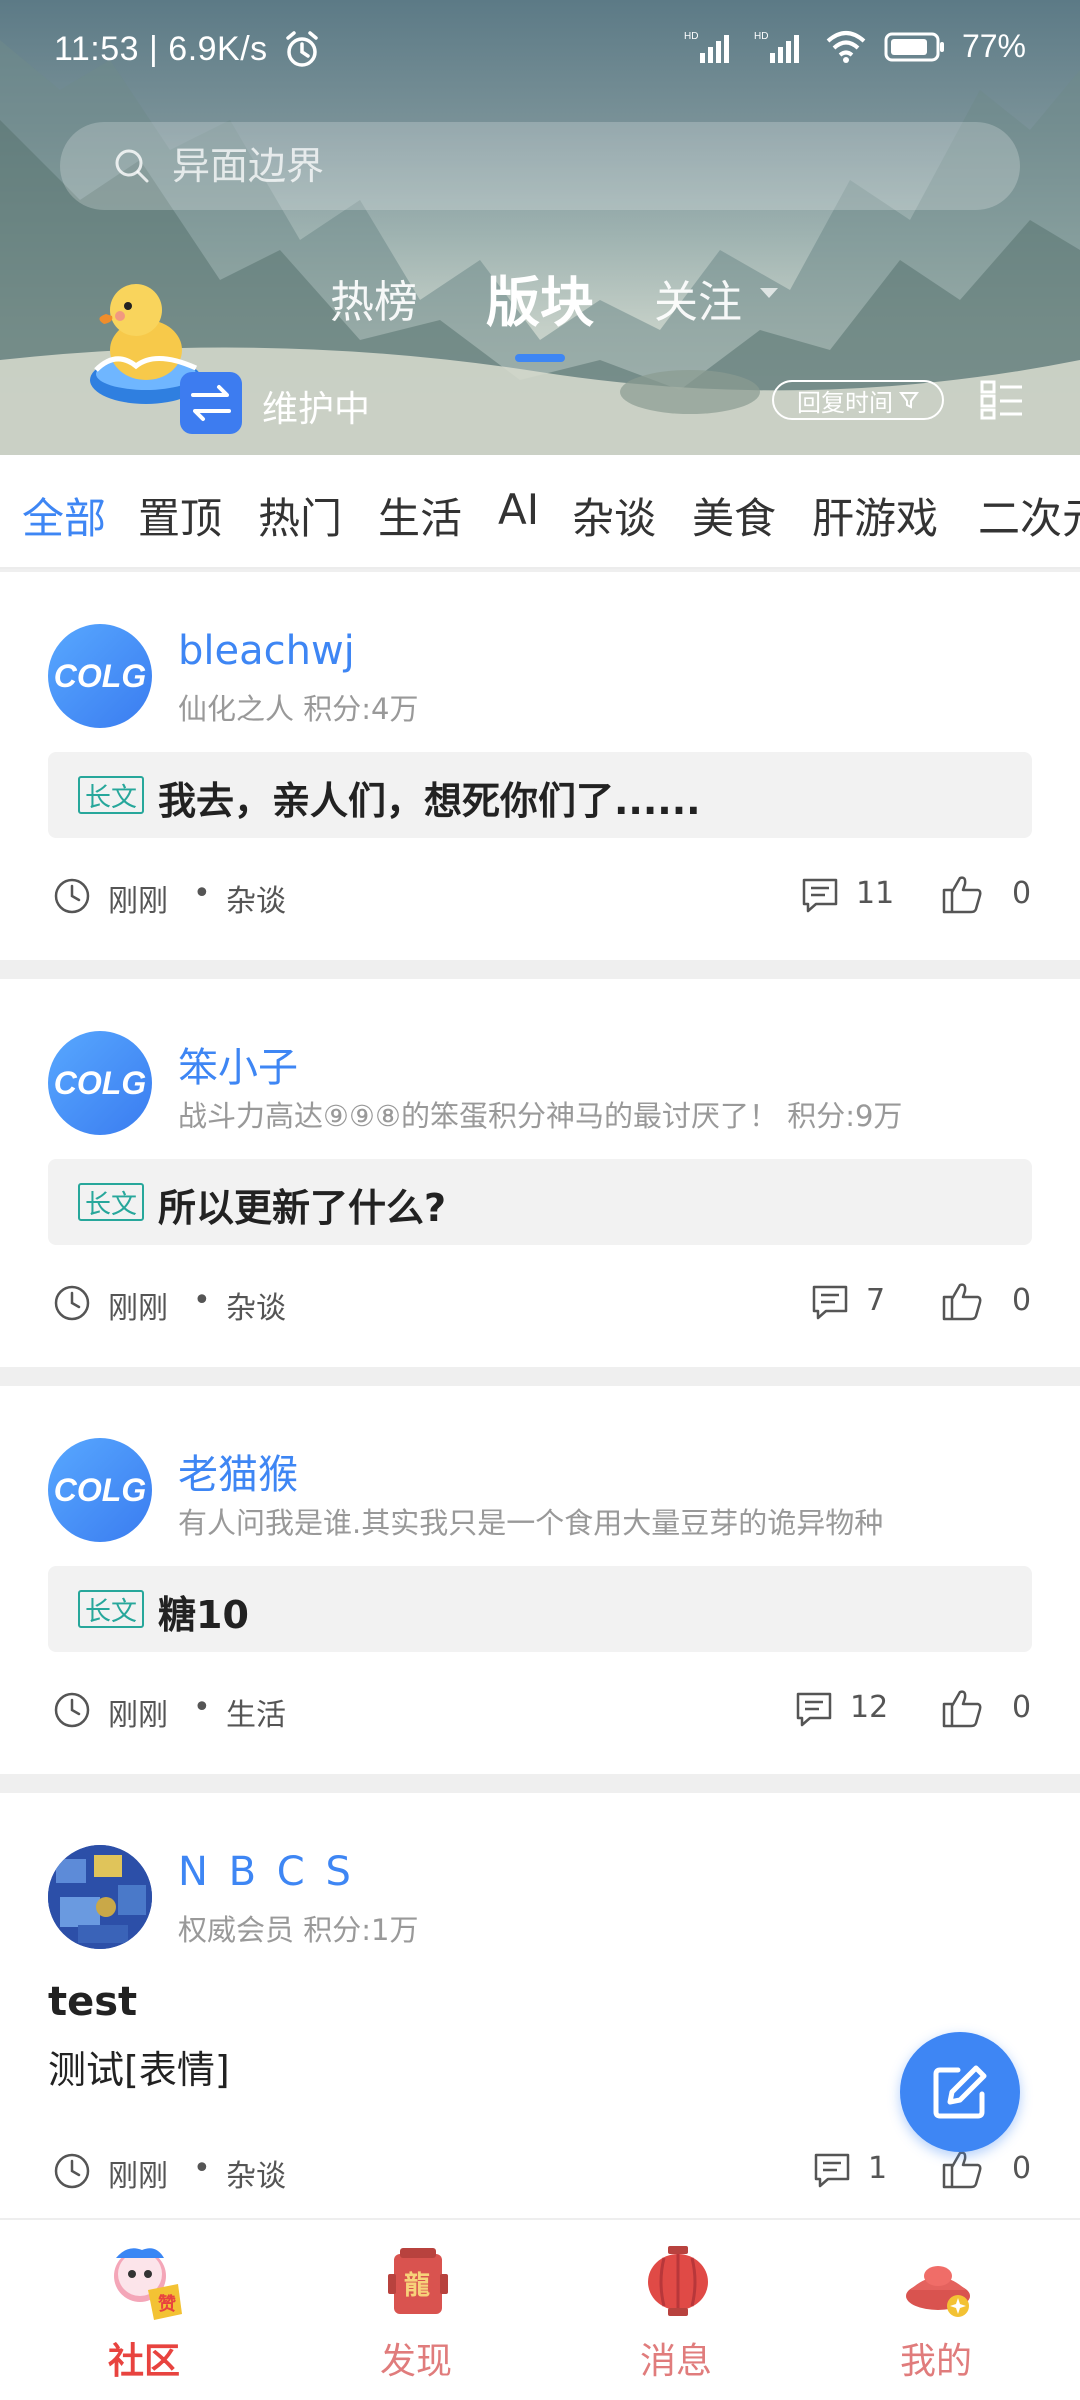  I want to click on avatar, so click(100, 1897).